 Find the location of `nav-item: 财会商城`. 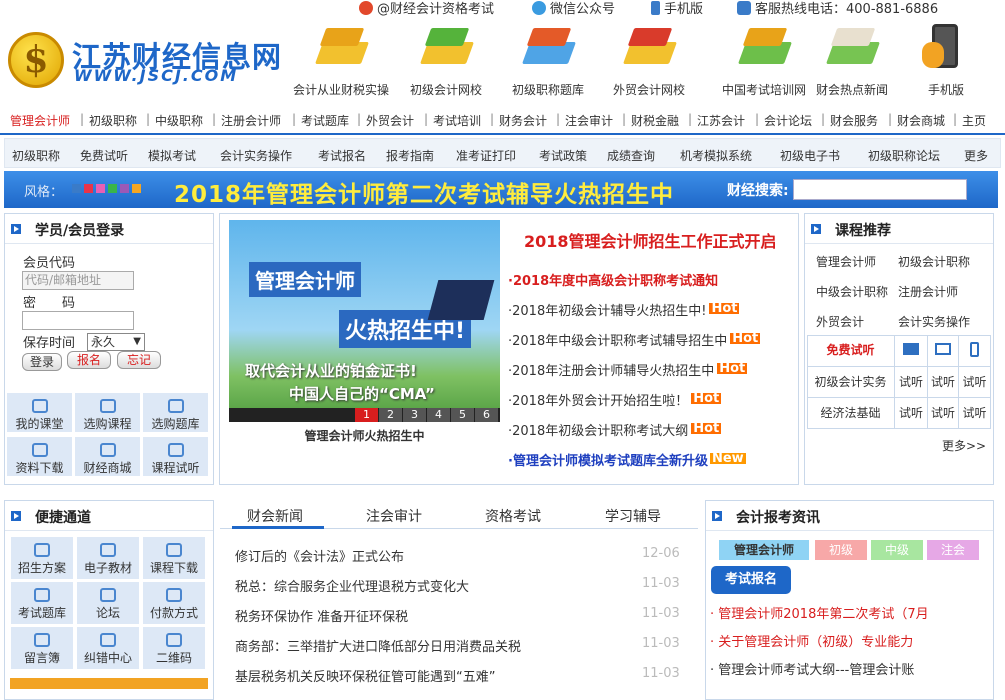

nav-item: 财会商城 is located at coordinates (921, 120).